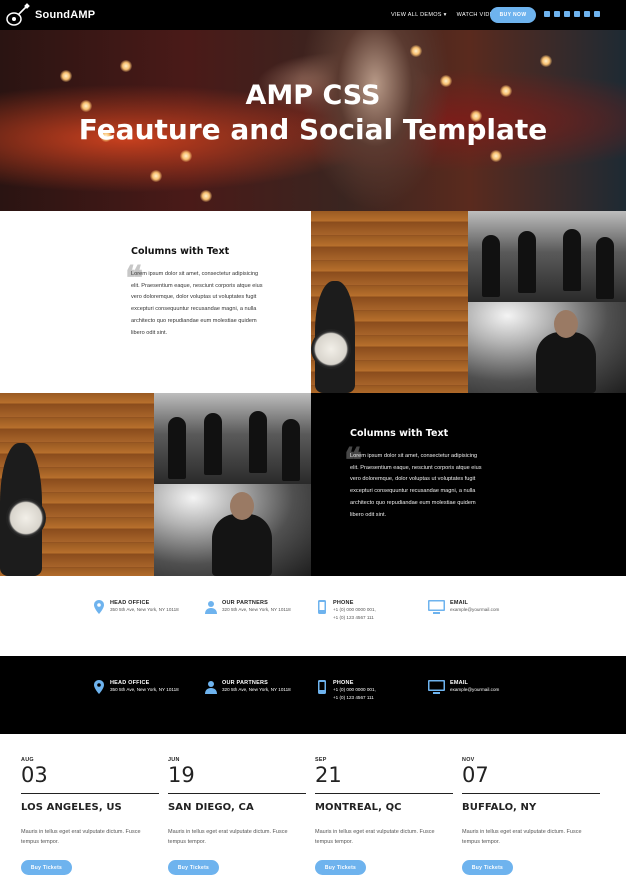 The image size is (626, 877). Describe the element at coordinates (547, 14) in the screenshot. I see `youtube-icon` at that location.